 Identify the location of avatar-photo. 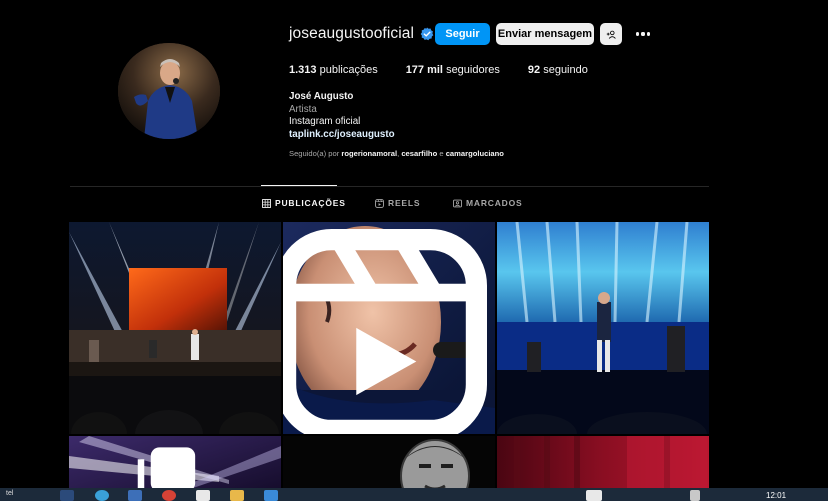
(169, 91).